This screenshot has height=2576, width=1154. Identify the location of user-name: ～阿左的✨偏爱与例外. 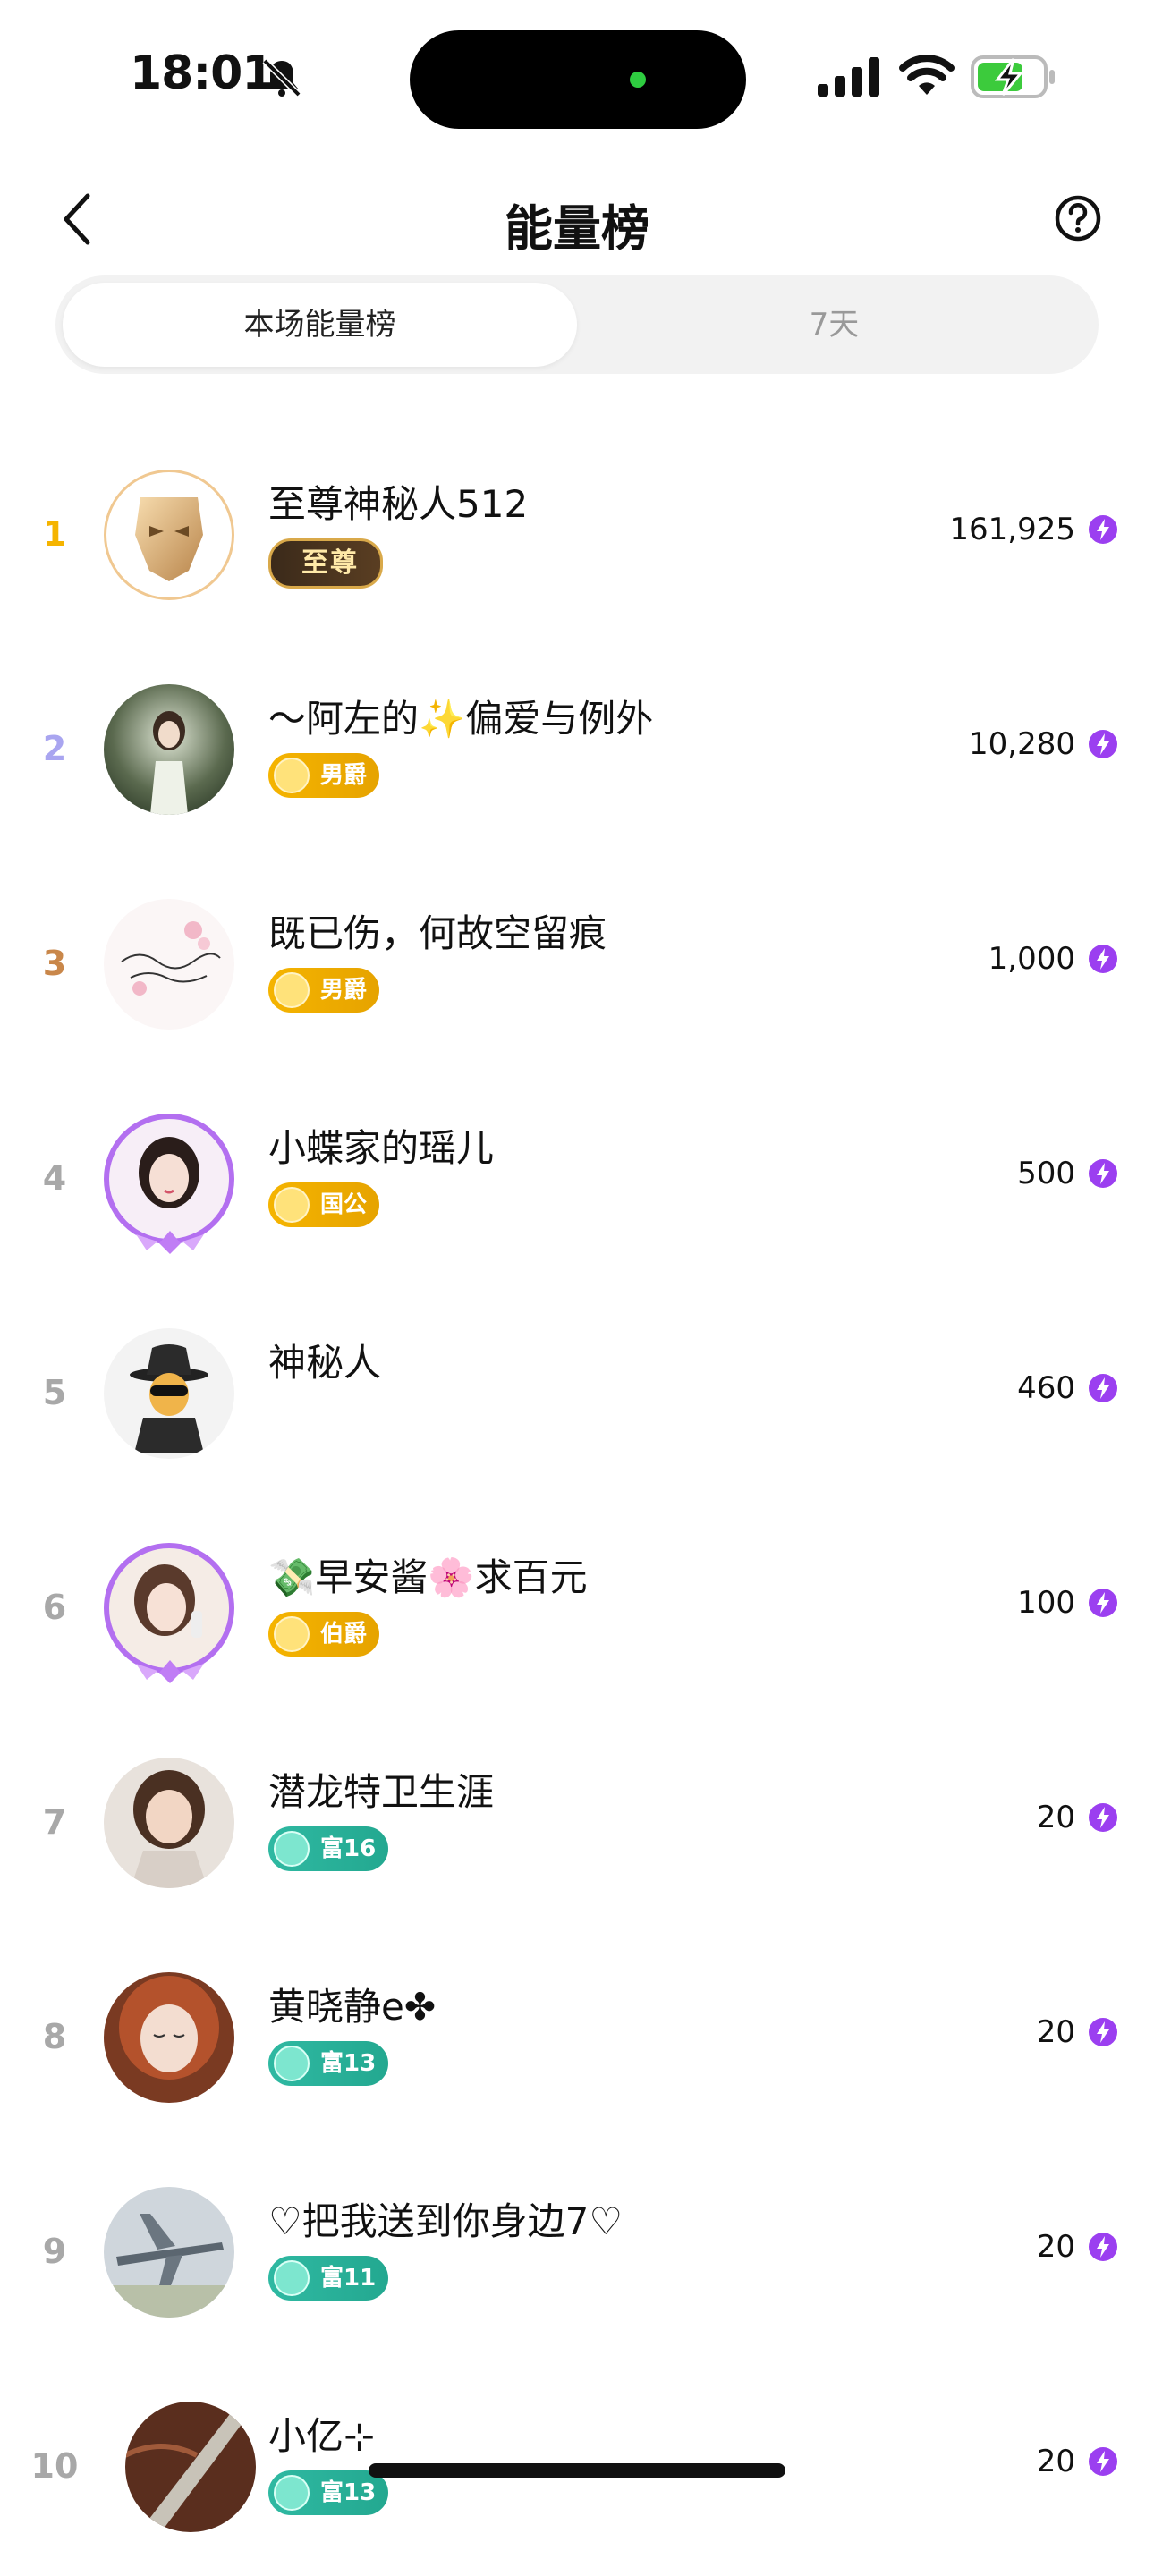
(461, 719).